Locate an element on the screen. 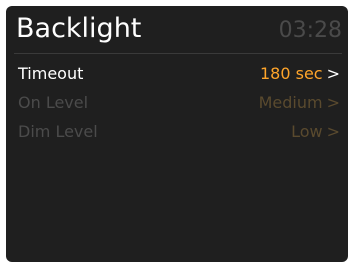 The width and height of the screenshot is (353, 268). menu-item-dim-level: Dim Level Low > is located at coordinates (177, 131).